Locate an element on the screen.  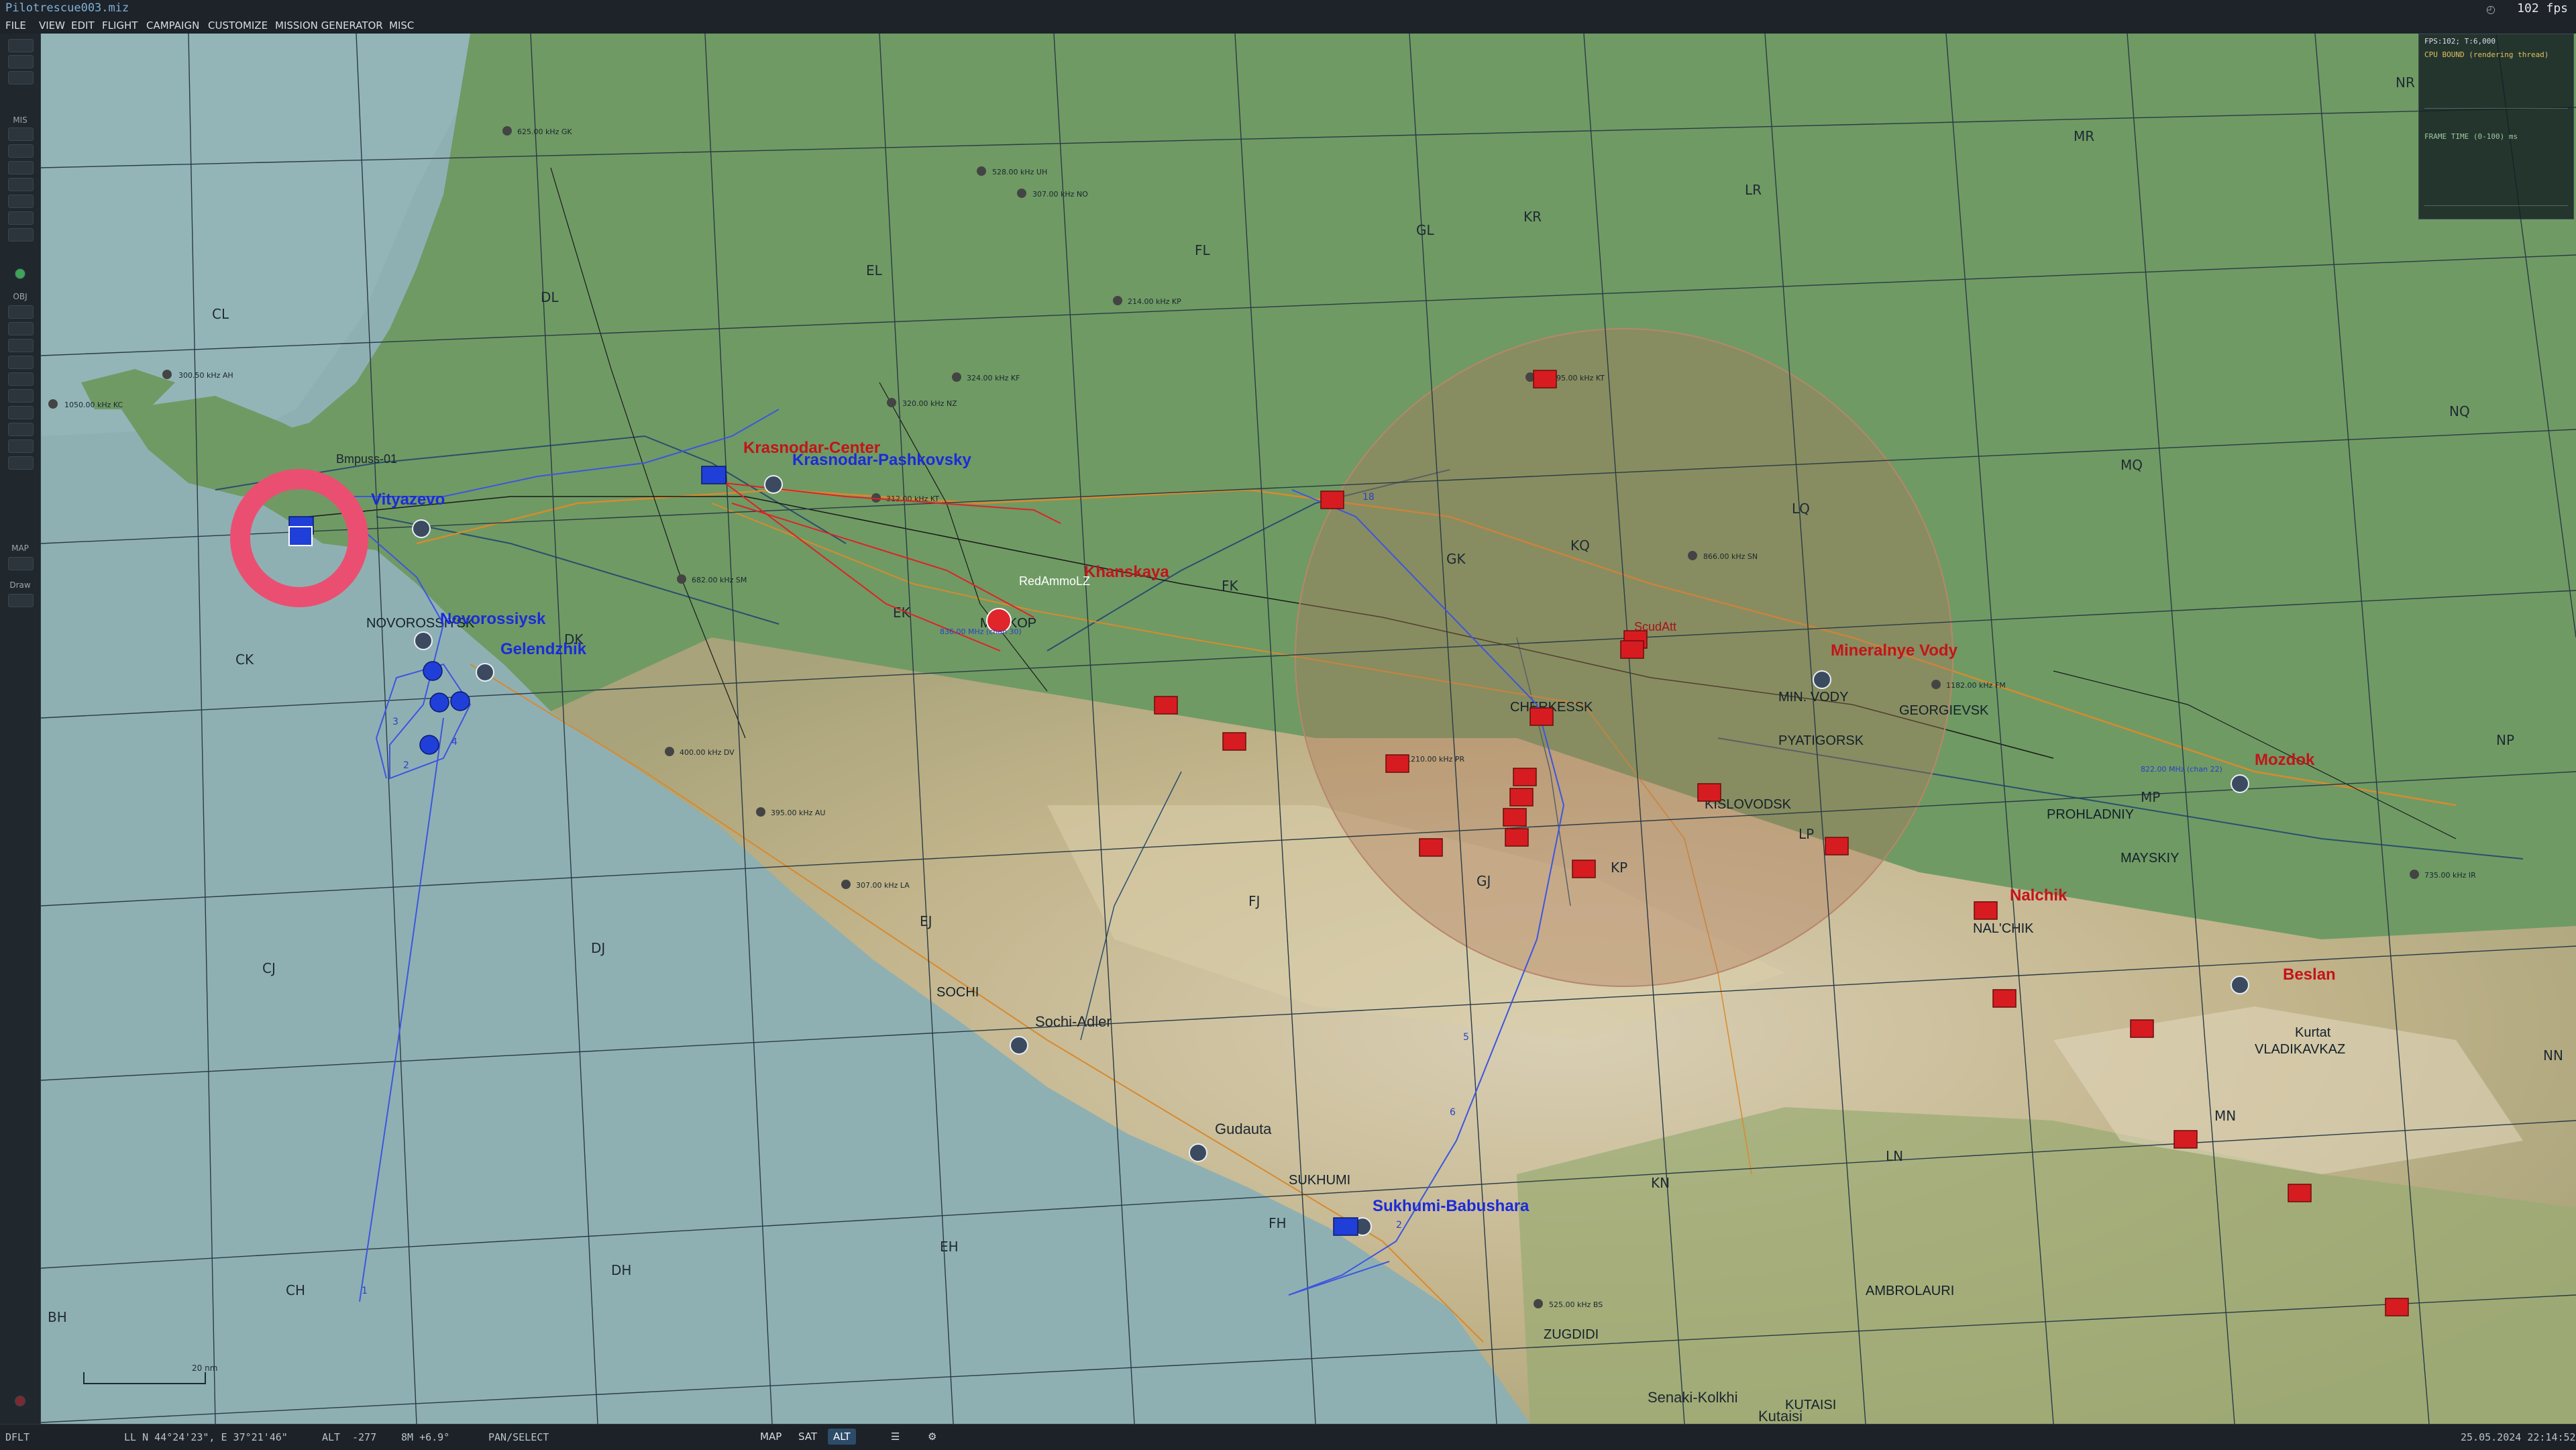
resources-button is located at coordinates (21, 201).